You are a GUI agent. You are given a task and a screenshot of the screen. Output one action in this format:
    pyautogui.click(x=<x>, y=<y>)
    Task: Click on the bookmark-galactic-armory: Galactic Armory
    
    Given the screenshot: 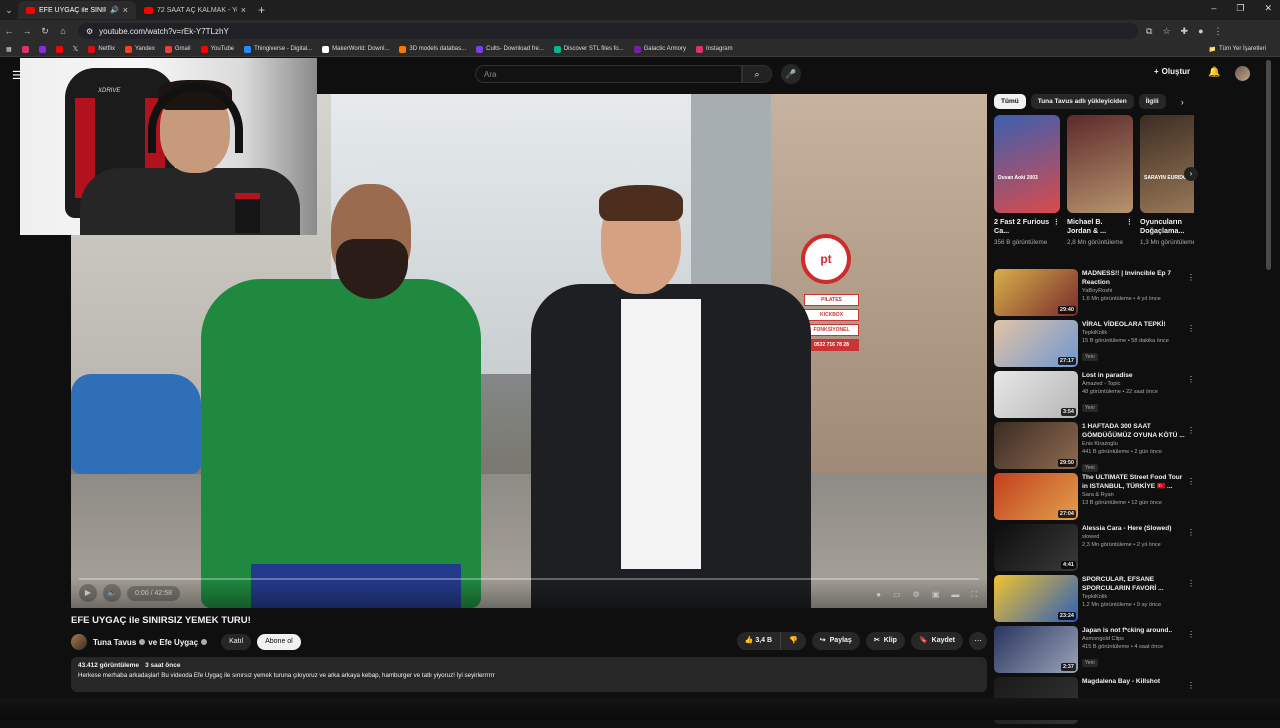 What is the action you would take?
    pyautogui.click(x=659, y=49)
    